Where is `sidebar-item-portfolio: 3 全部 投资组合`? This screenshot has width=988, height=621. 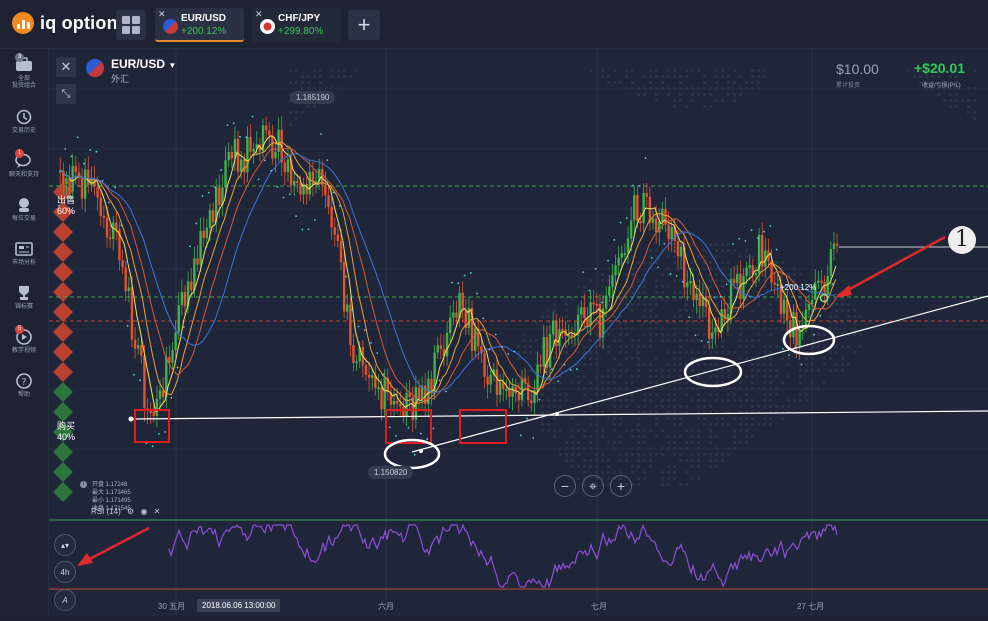
sidebar-item-portfolio: 3 全部 投资组合 is located at coordinates (24, 71).